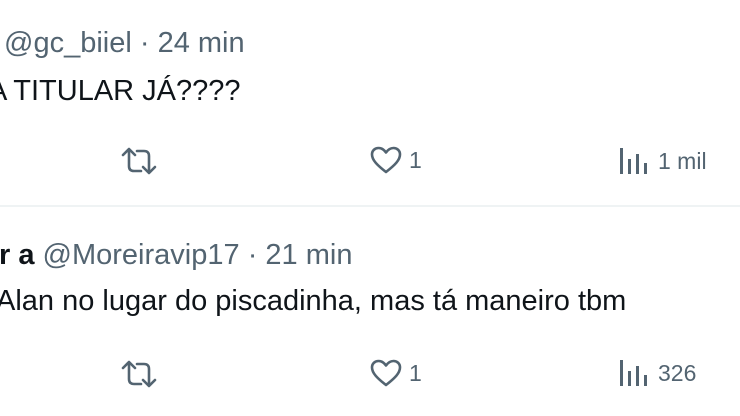 The image size is (740, 416). I want to click on tweet-header: @gc_biiel · 24 min, so click(124, 43).